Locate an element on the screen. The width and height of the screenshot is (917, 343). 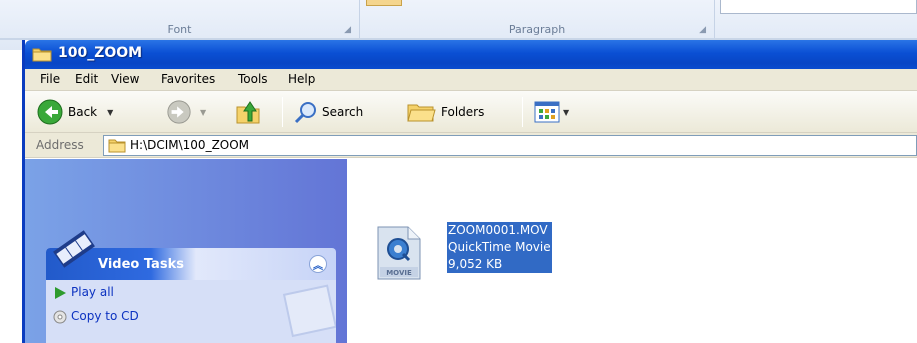
toolbar: Back ▼ ▼ Search Folders ▼ is located at coordinates (471, 112).